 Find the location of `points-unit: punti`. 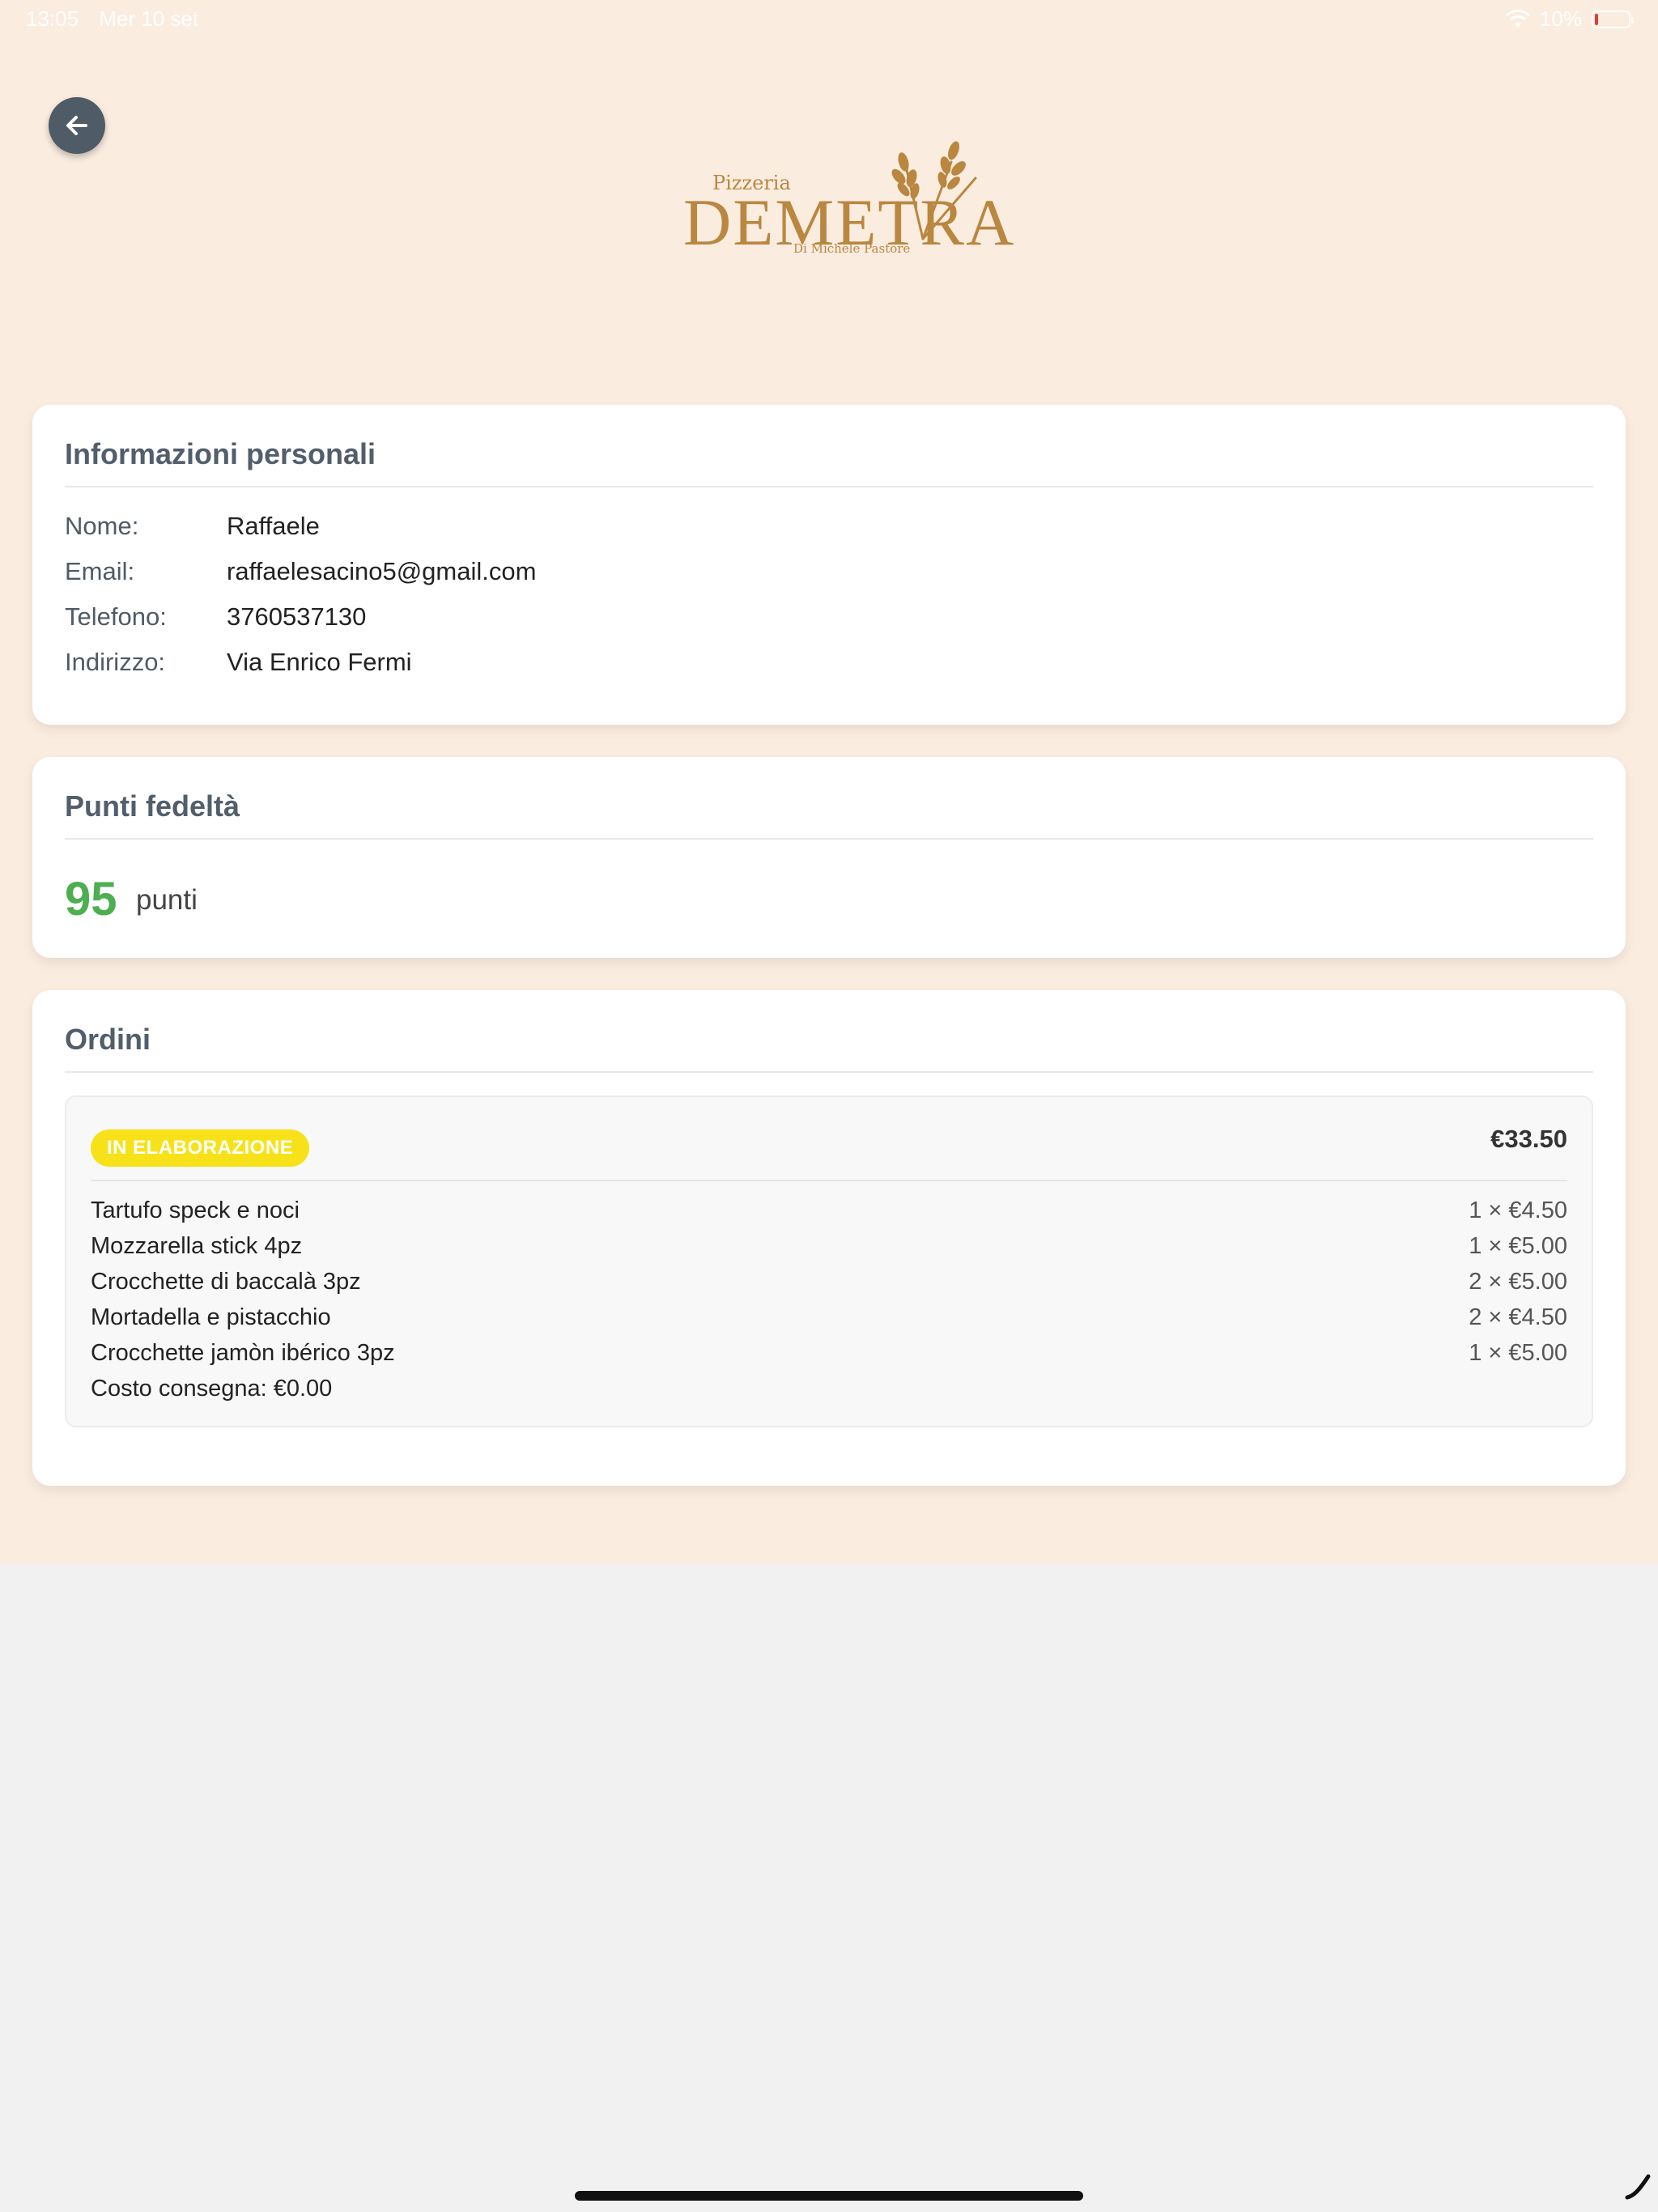

points-unit: punti is located at coordinates (167, 900).